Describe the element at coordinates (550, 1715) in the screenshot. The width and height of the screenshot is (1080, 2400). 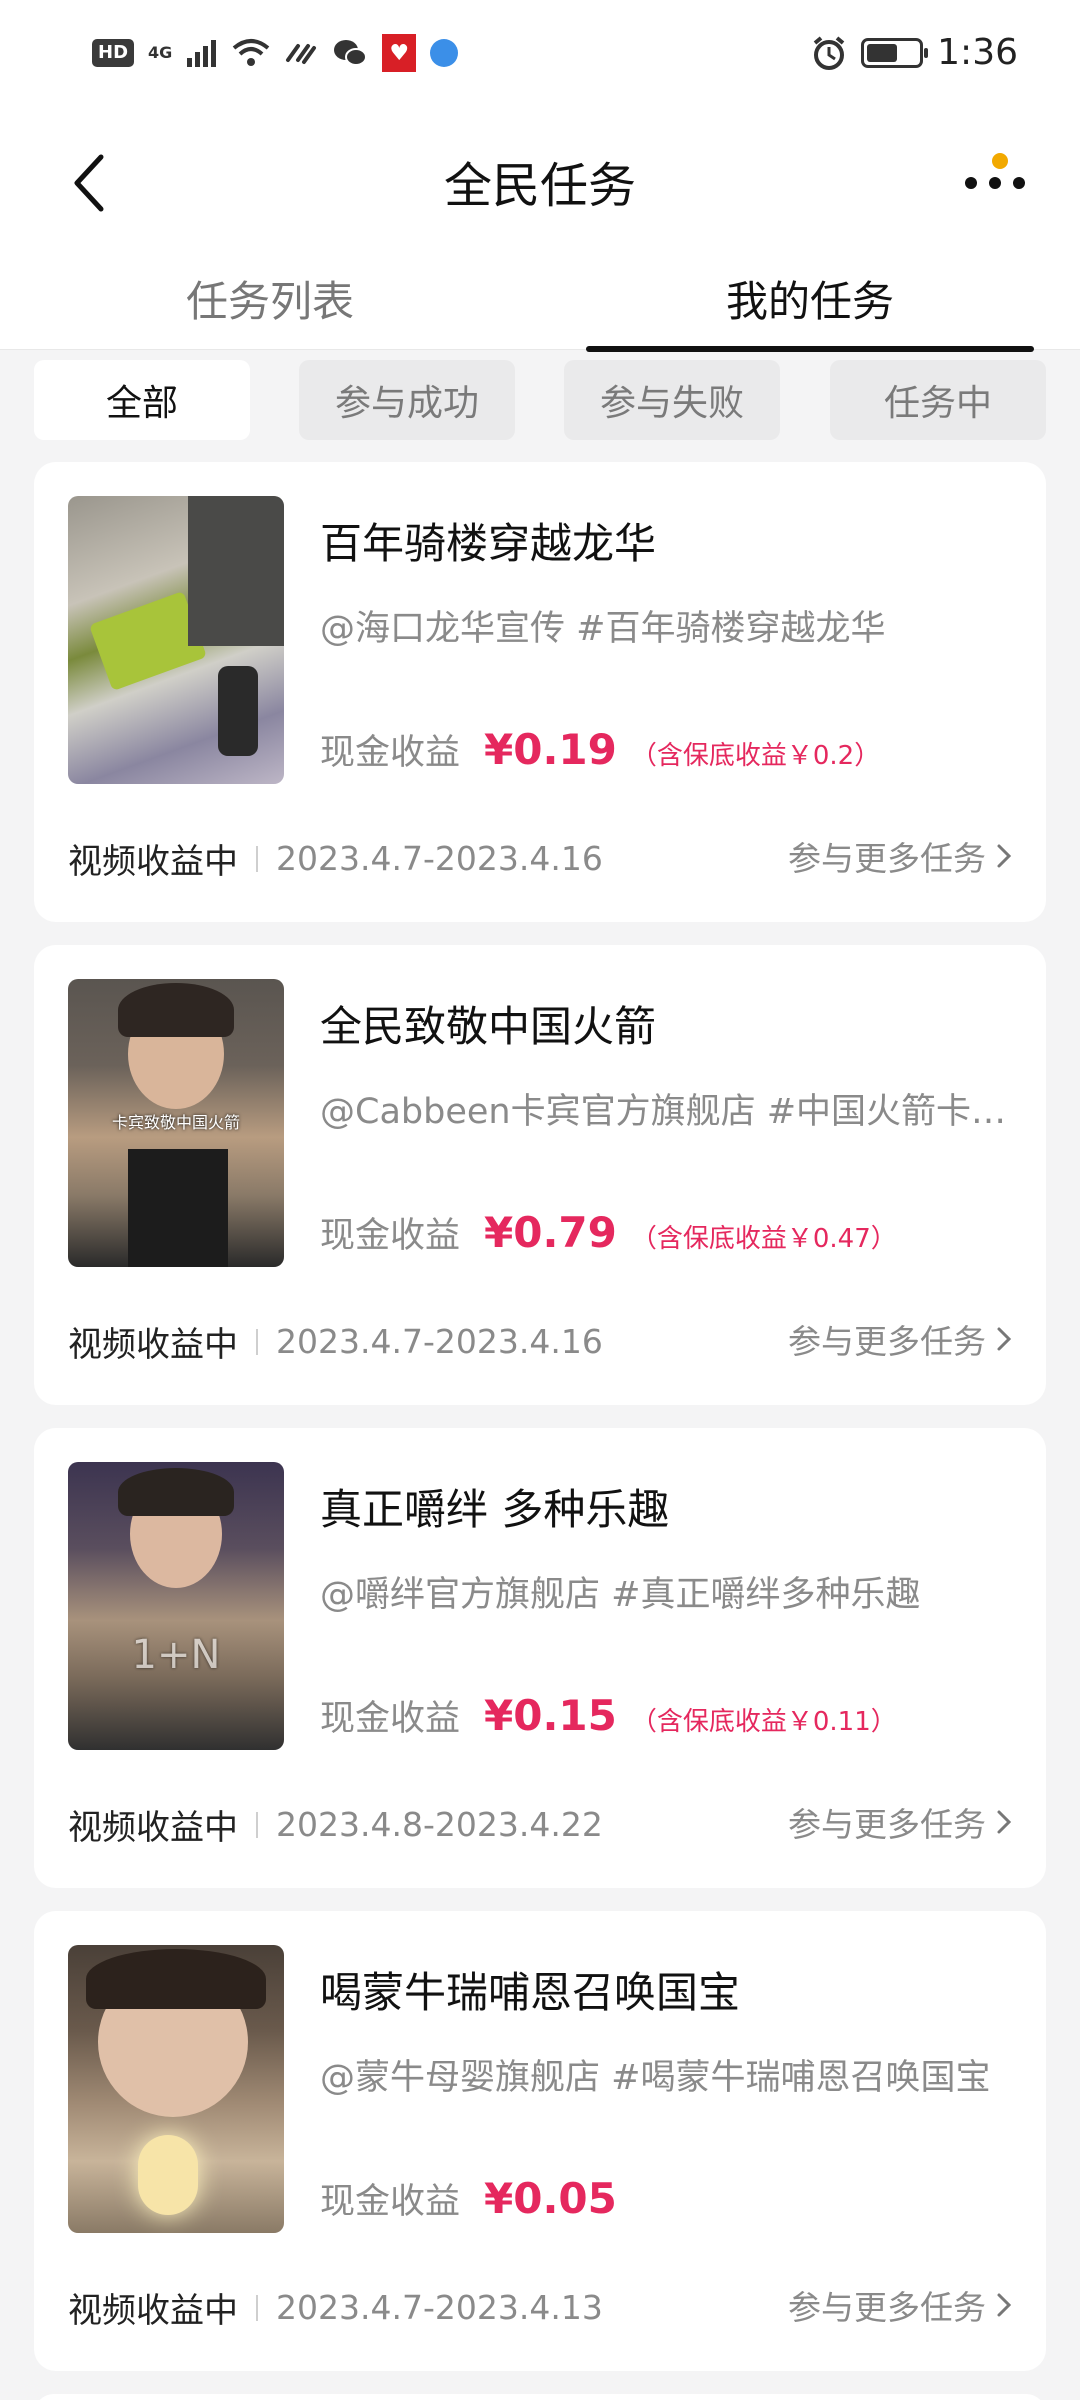
I see `earnings-value: ¥0.15` at that location.